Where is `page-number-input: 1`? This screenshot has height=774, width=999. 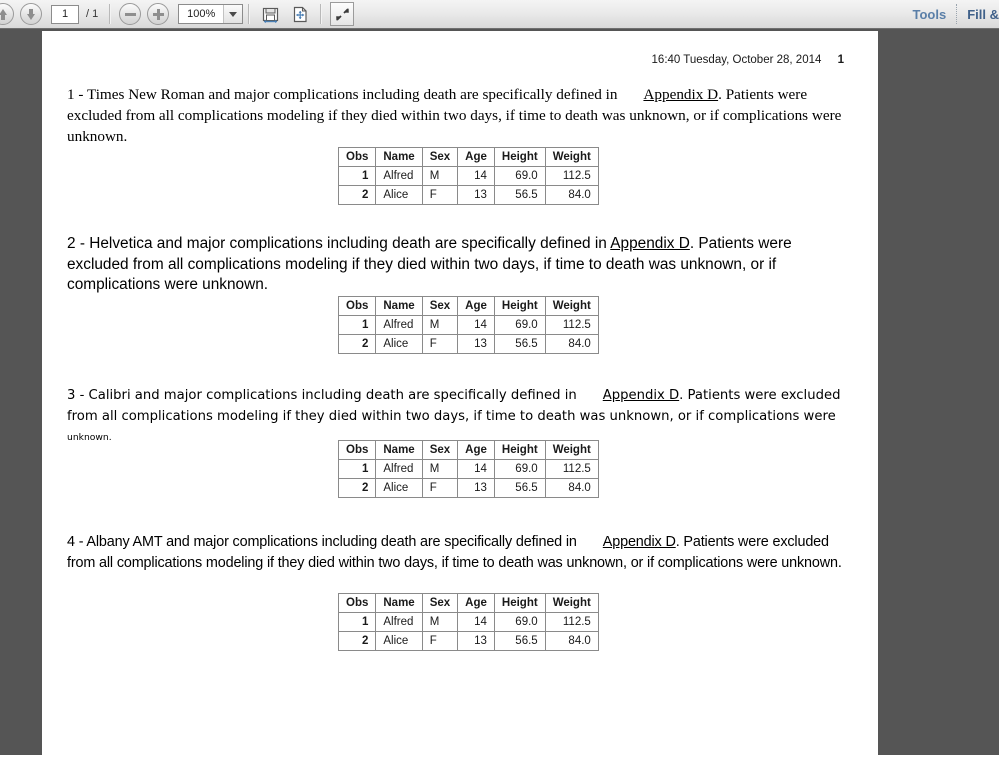
page-number-input: 1 is located at coordinates (65, 14).